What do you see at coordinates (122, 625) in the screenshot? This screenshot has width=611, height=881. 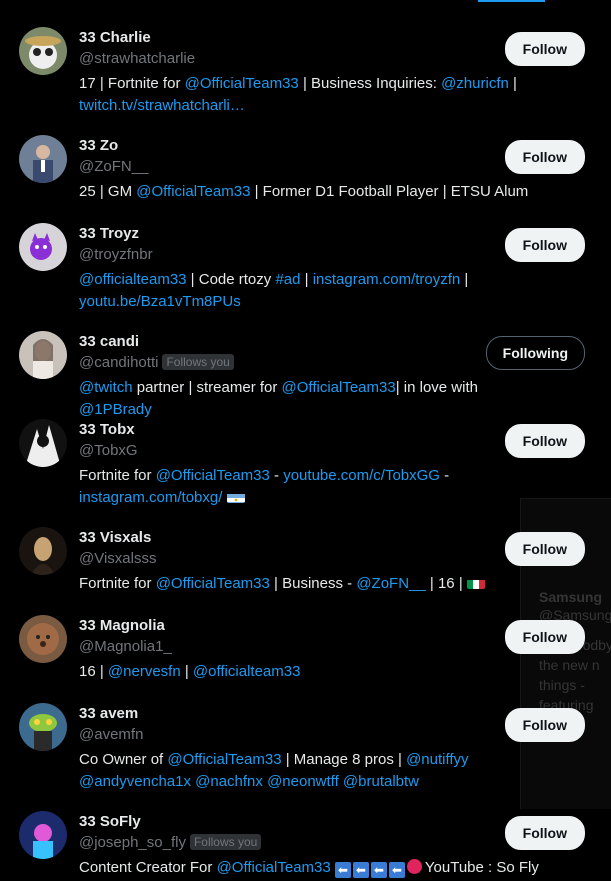 I see `user-name: 33 Magnolia` at bounding box center [122, 625].